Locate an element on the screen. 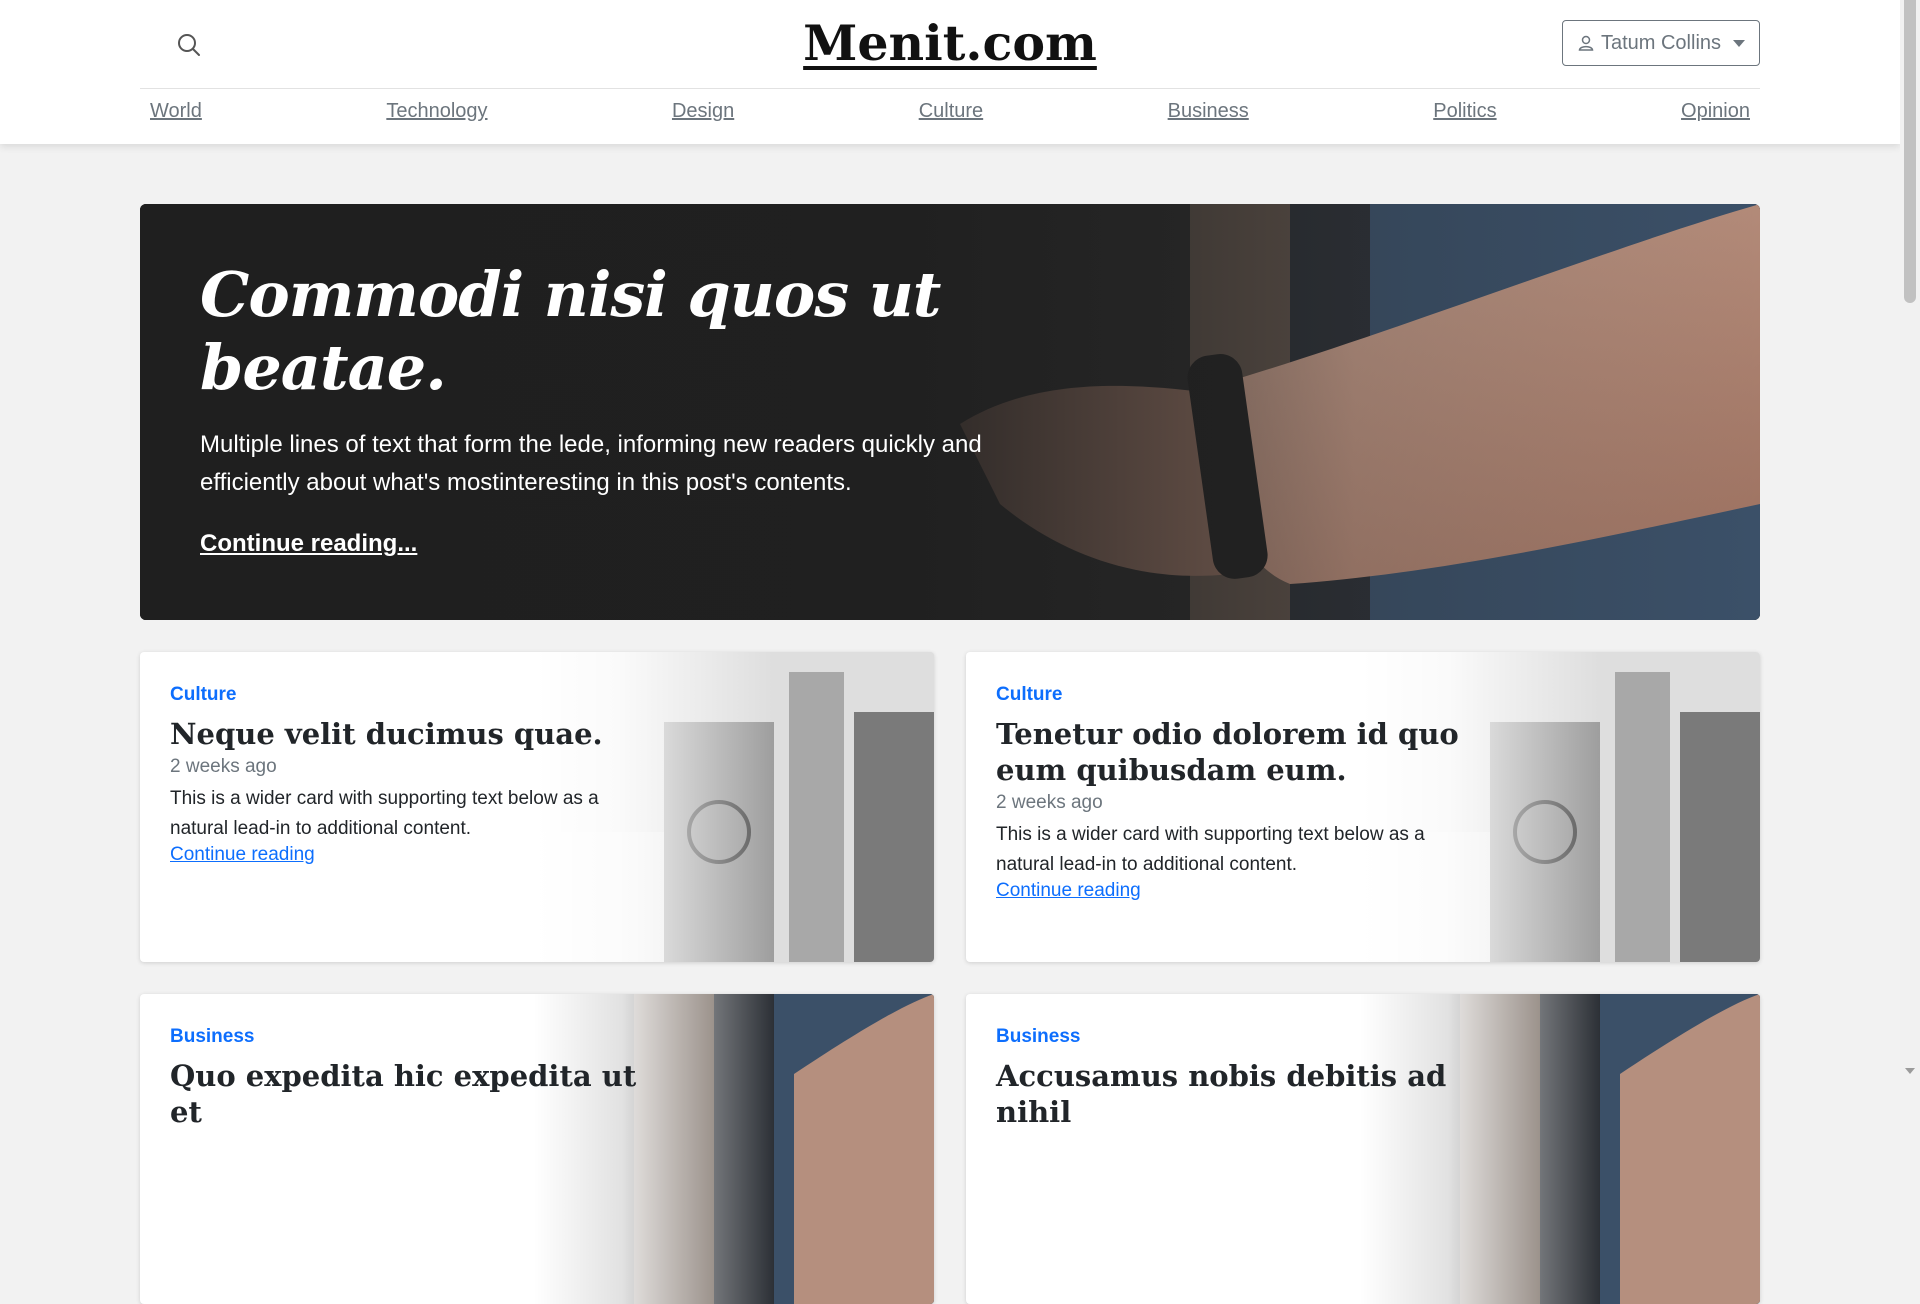 Image resolution: width=1920 pixels, height=1304 pixels. card-title: Accusamus nobis debitis ad nihil is located at coordinates (1221, 1094).